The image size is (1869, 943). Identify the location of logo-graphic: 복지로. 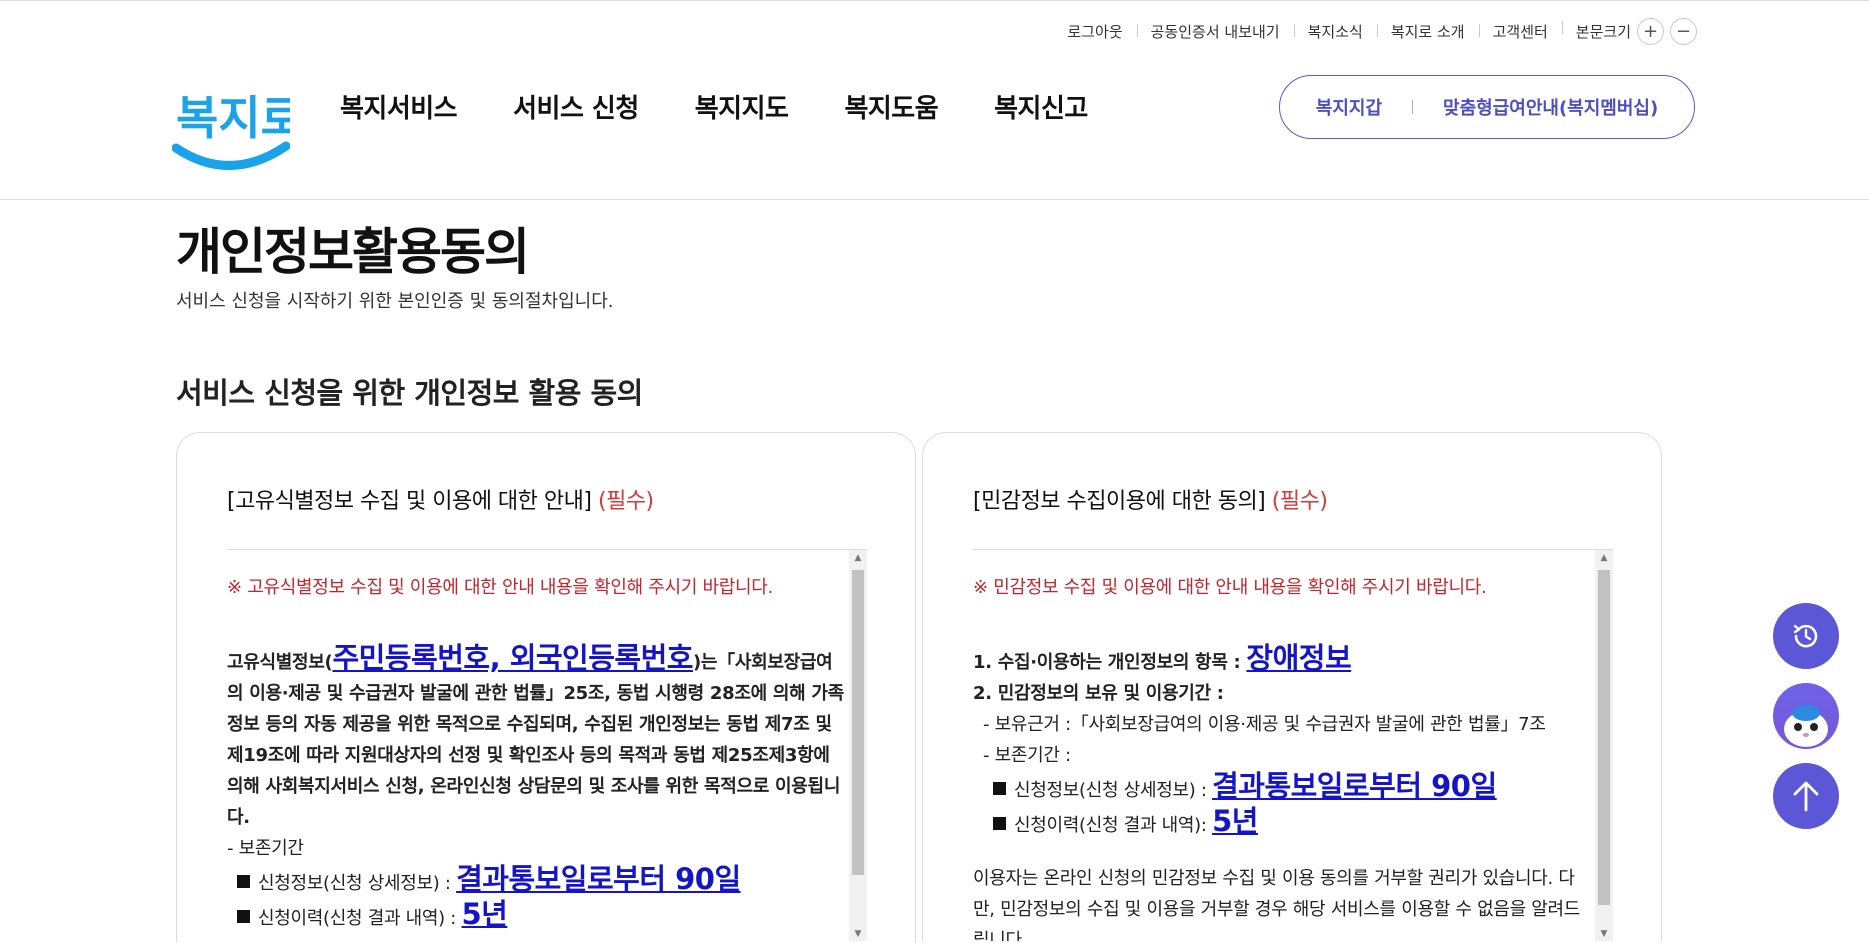
(237, 130).